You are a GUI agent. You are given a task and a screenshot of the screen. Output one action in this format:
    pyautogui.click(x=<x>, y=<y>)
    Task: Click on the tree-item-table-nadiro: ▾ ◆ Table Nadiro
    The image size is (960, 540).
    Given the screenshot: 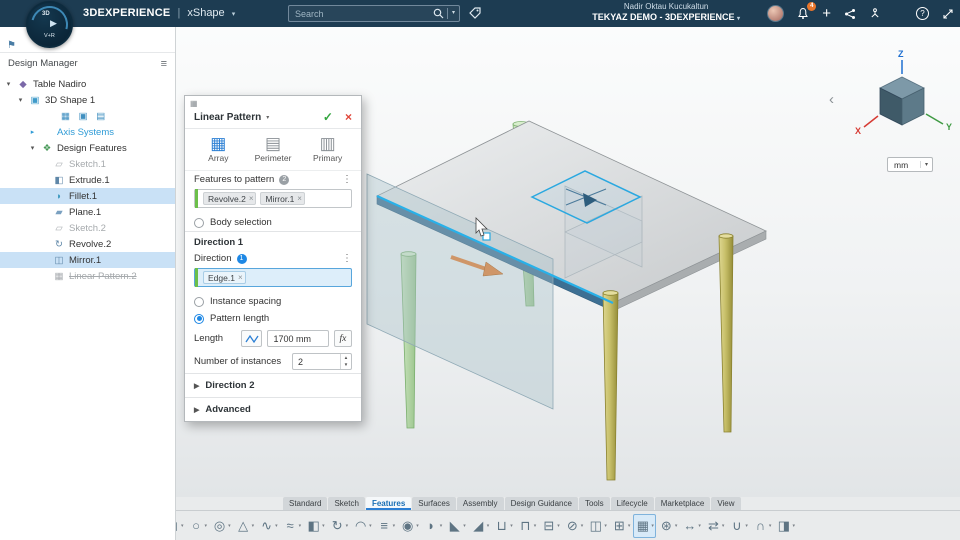 What is the action you would take?
    pyautogui.click(x=87, y=84)
    